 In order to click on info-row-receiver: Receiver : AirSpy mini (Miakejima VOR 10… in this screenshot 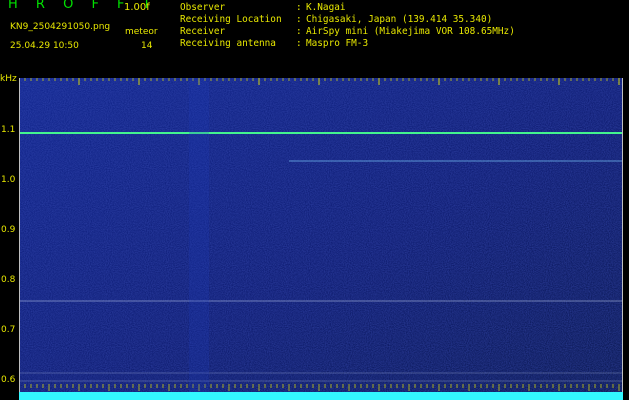, I will do `click(347, 31)`.